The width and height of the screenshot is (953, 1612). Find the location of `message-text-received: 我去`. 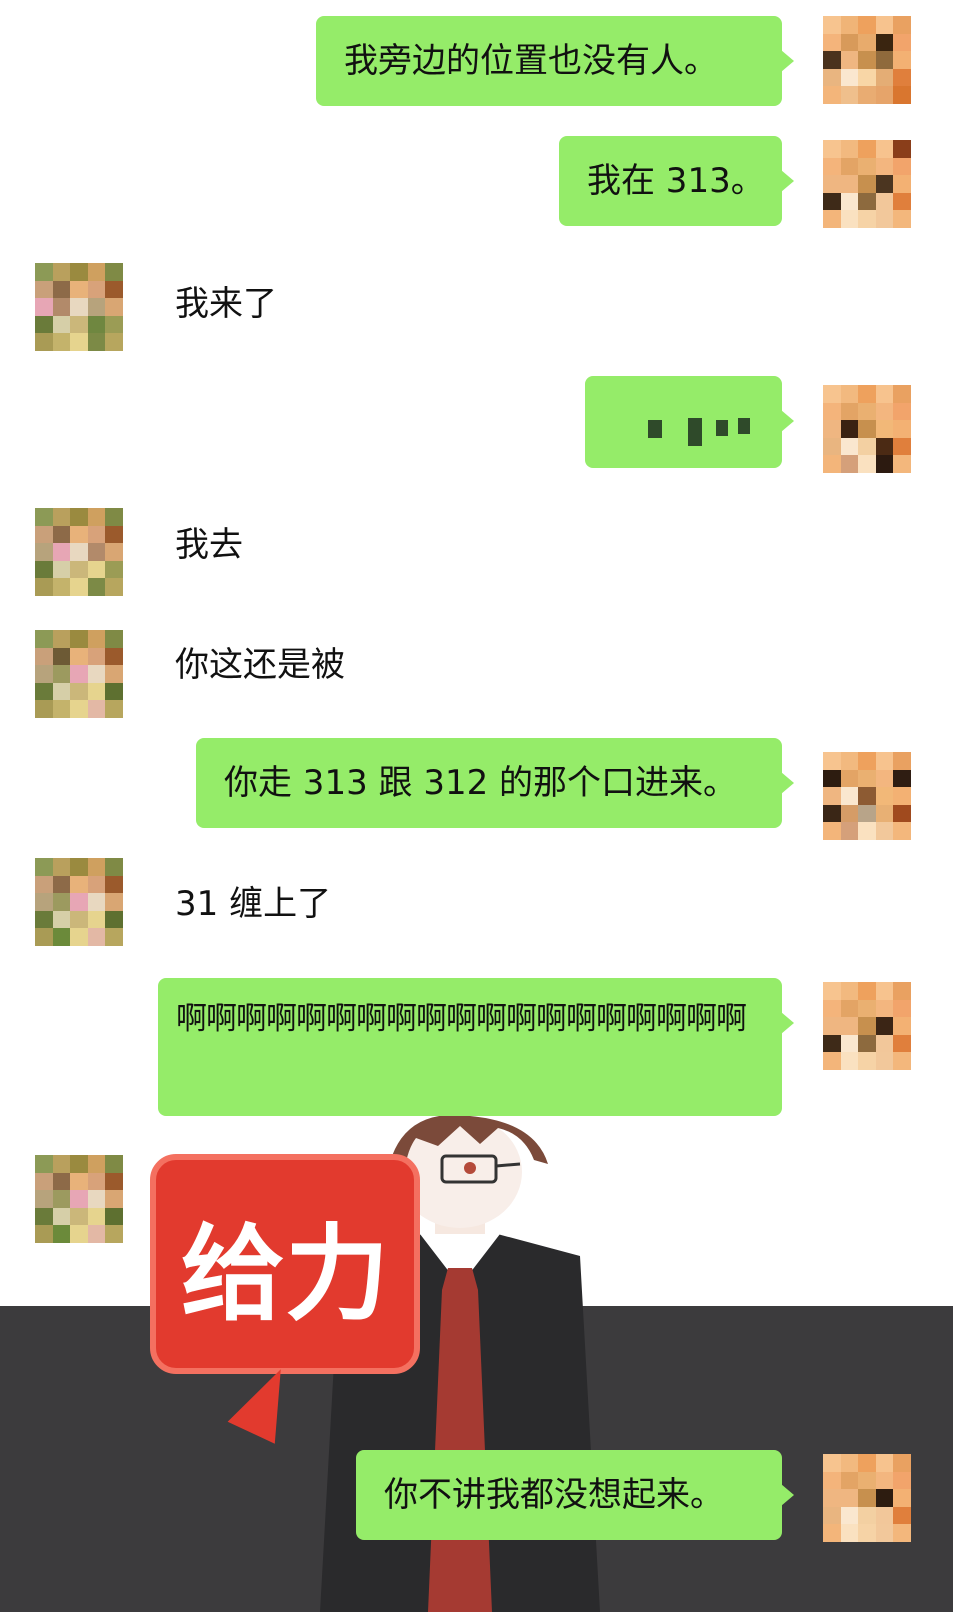

message-text-received: 我去 is located at coordinates (209, 545).